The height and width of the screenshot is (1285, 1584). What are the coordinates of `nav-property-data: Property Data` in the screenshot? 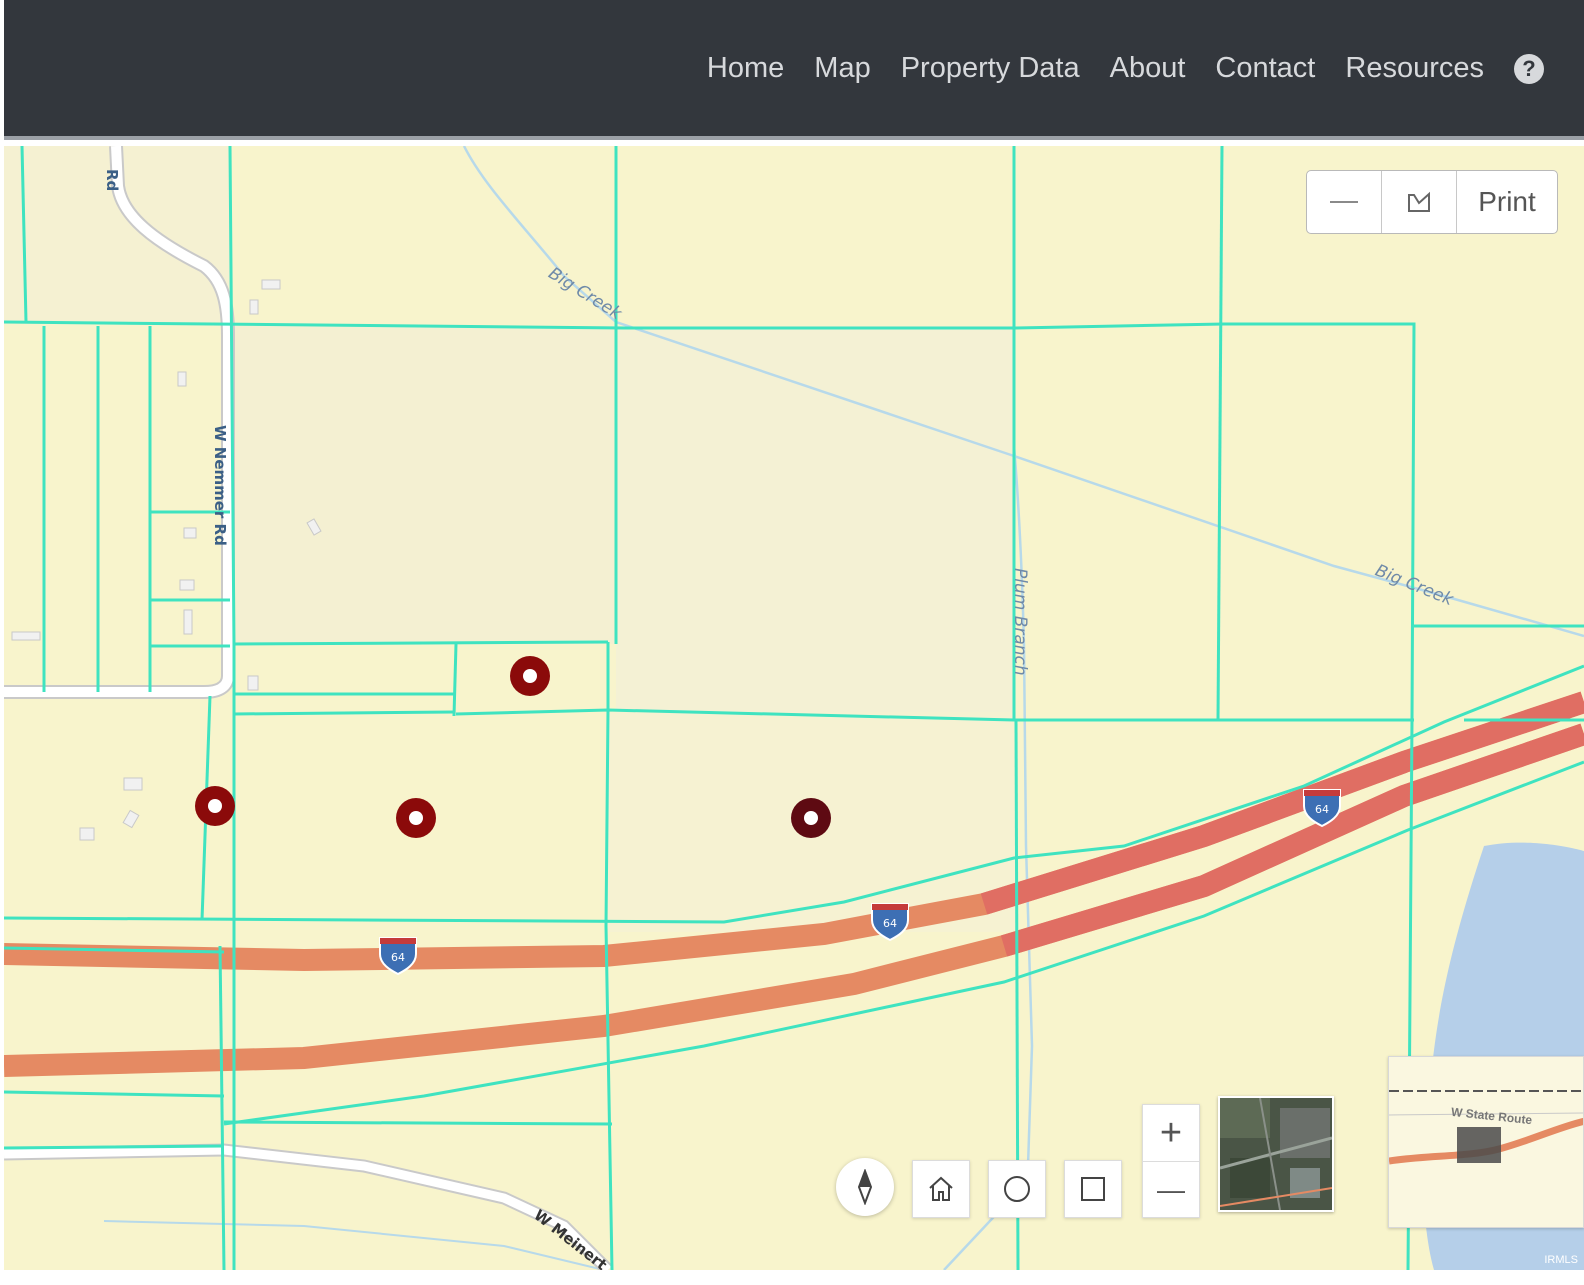 It's located at (990, 68).